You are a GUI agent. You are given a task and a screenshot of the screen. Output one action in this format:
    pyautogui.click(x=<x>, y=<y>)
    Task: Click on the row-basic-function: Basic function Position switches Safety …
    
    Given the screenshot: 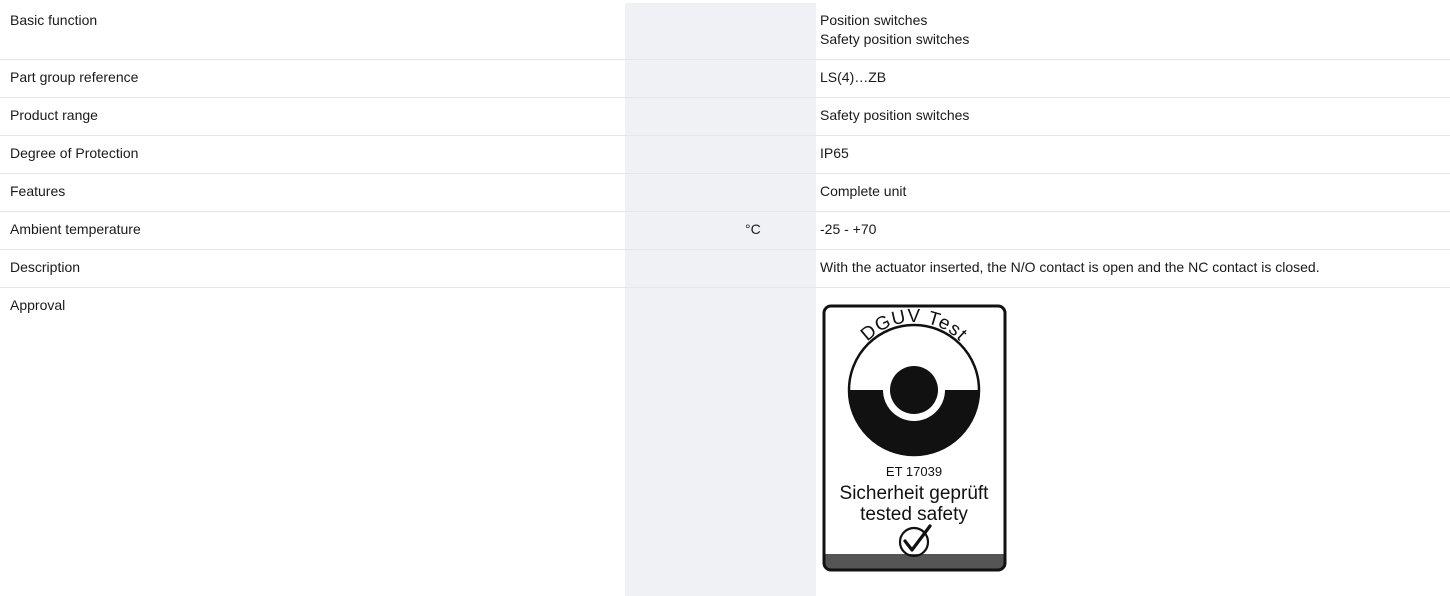 What is the action you would take?
    pyautogui.click(x=725, y=31)
    